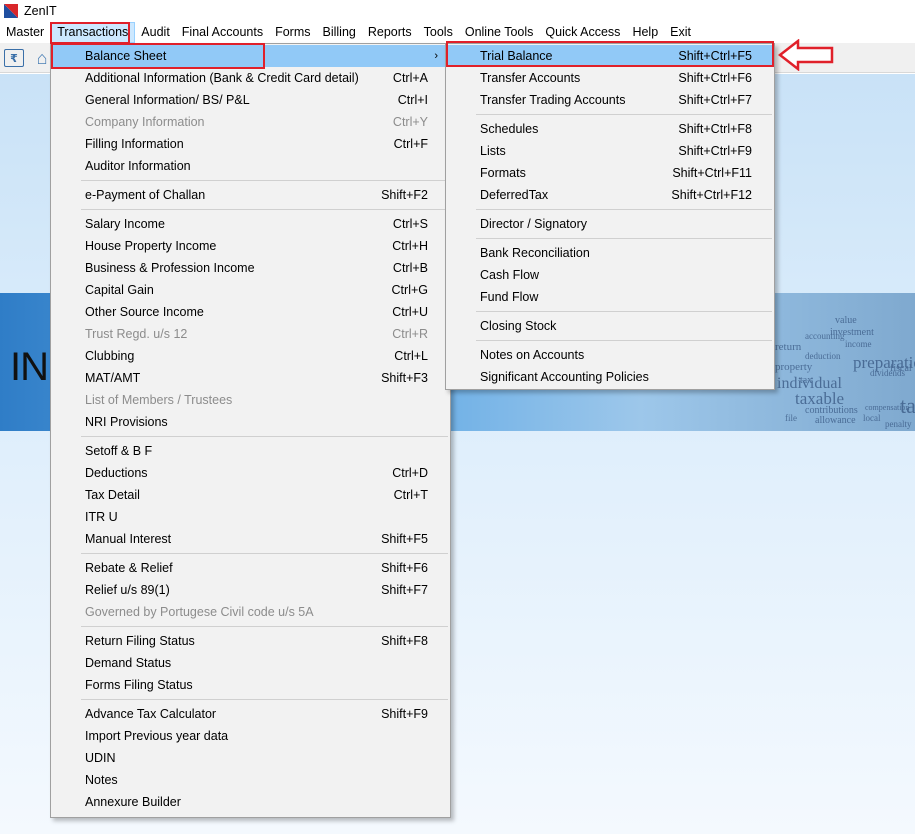 The width and height of the screenshot is (915, 834). I want to click on menu-item-shortcut: Shift+F6, so click(404, 568).